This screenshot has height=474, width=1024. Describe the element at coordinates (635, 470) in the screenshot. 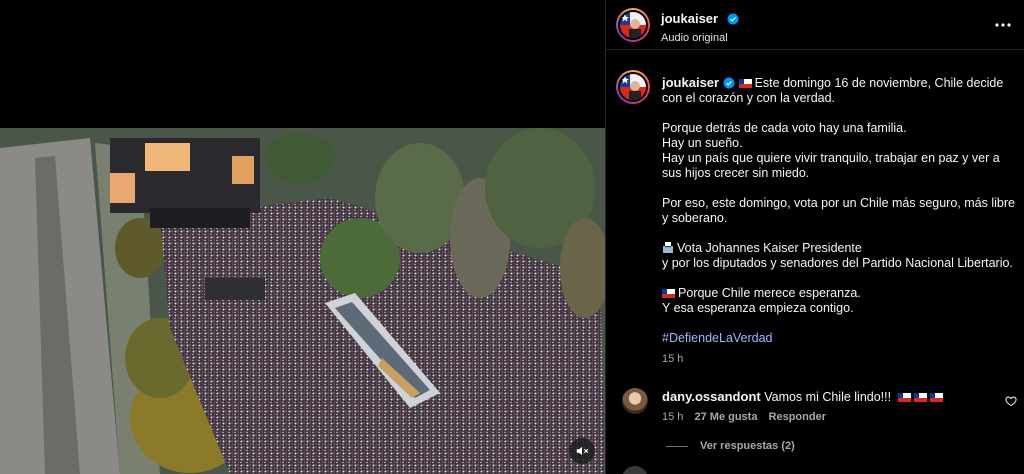

I see `next-commenter-avatar` at that location.